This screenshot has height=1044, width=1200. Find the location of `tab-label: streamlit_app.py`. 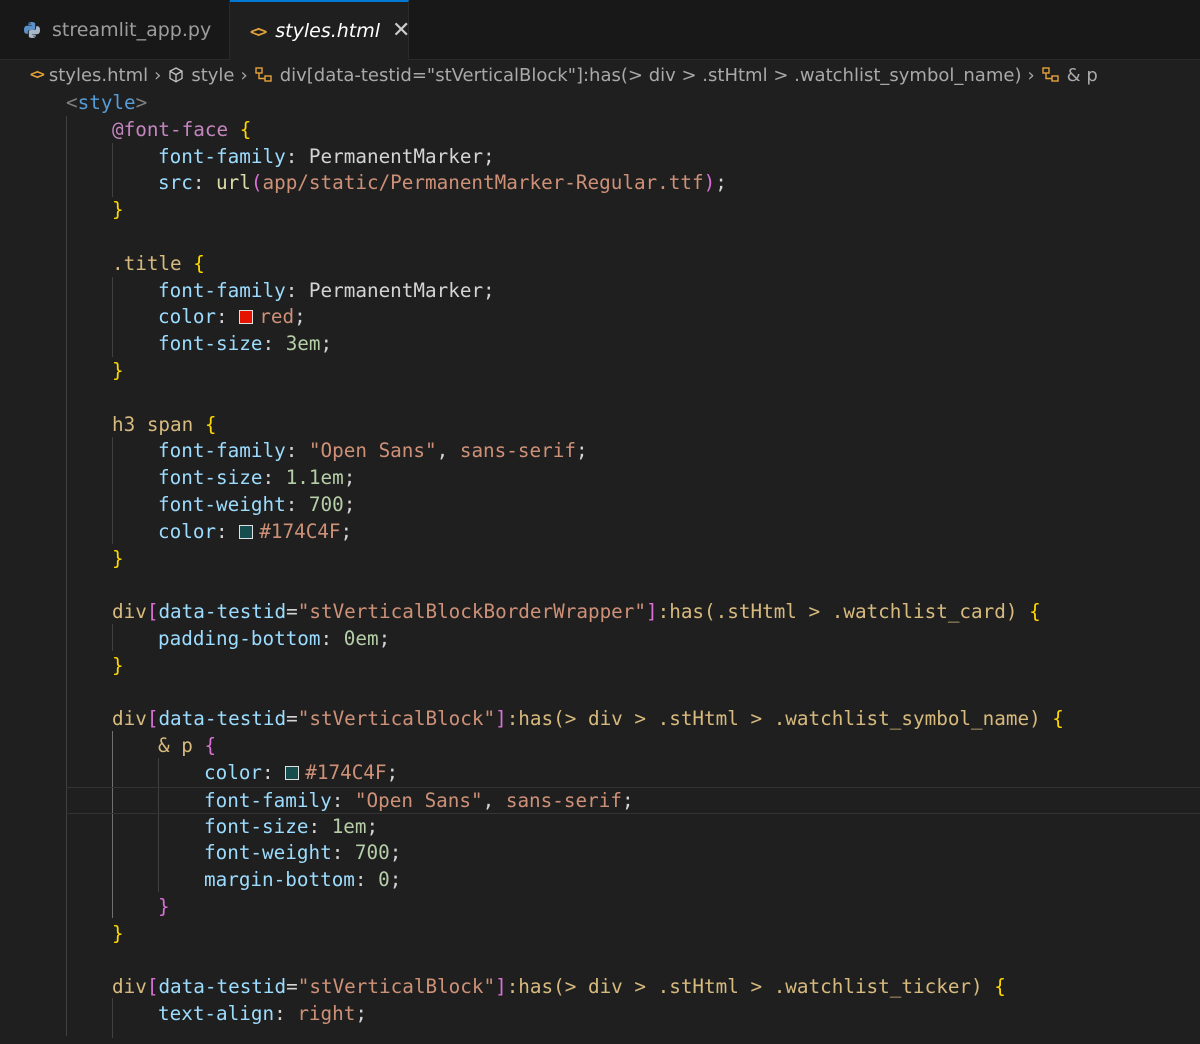

tab-label: streamlit_app.py is located at coordinates (132, 29).